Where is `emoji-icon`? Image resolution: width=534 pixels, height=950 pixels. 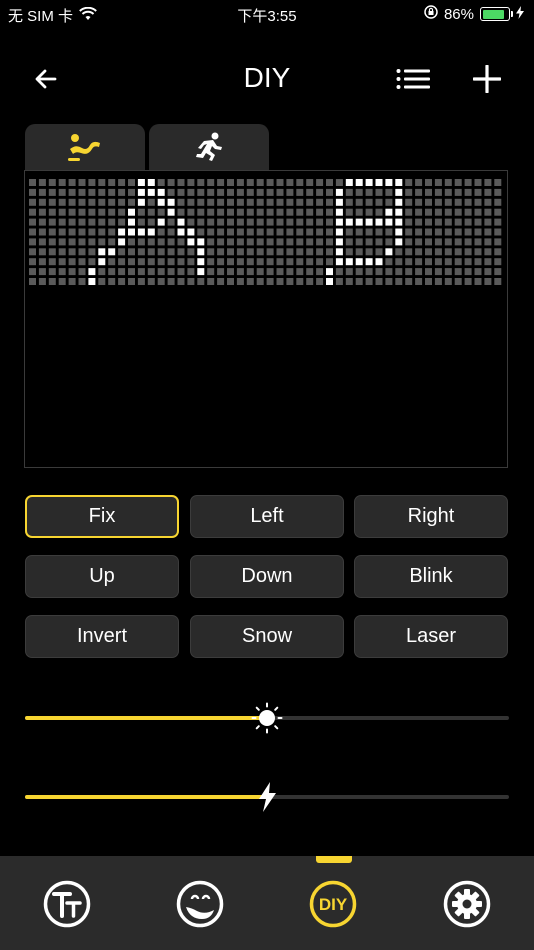
emoji-icon is located at coordinates (200, 904).